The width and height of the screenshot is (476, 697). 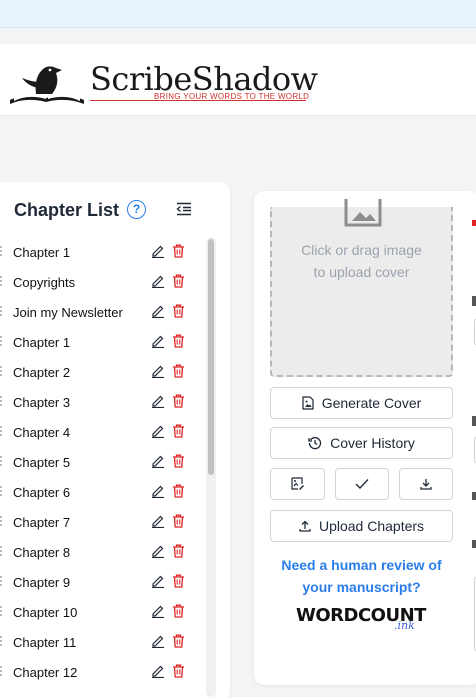 I want to click on image-edit-button, so click(x=297, y=484).